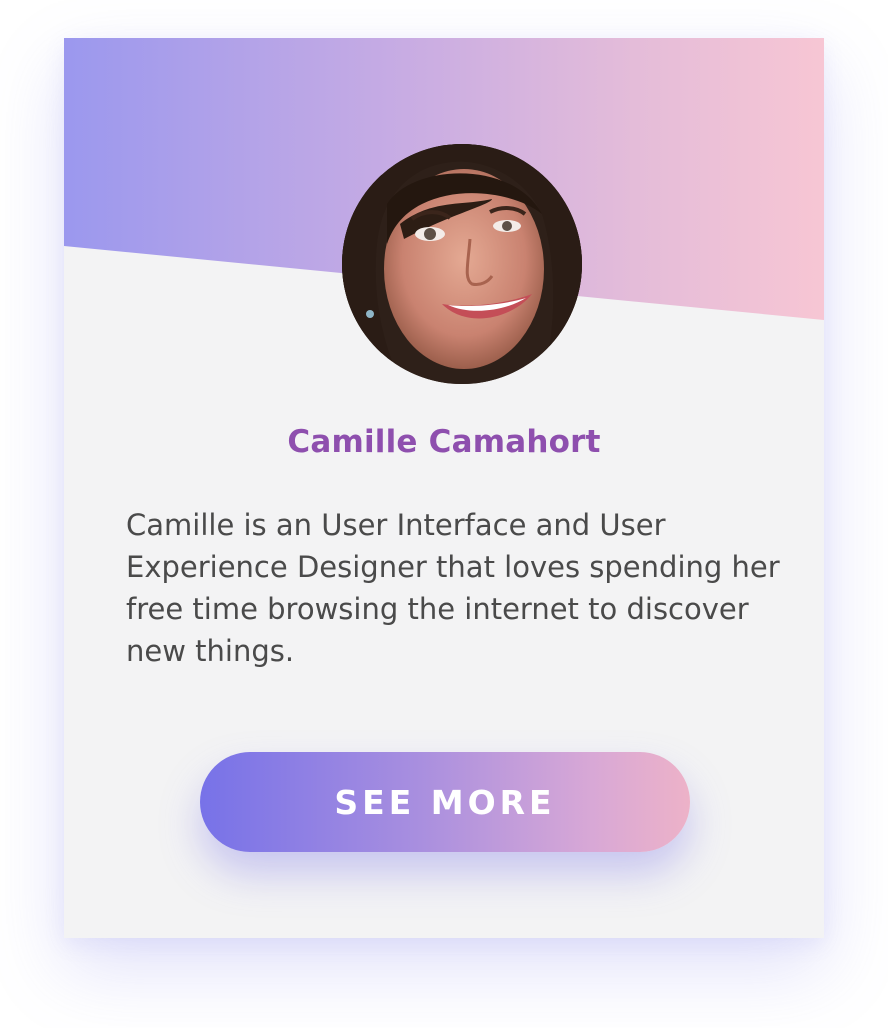 This screenshot has width=888, height=1028. Describe the element at coordinates (444, 442) in the screenshot. I see `profile-name: Camille Camahort` at that location.